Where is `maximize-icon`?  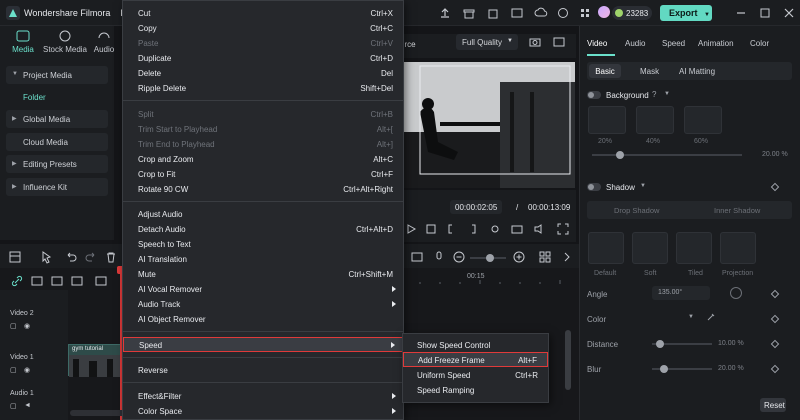 maximize-icon is located at coordinates (765, 13).